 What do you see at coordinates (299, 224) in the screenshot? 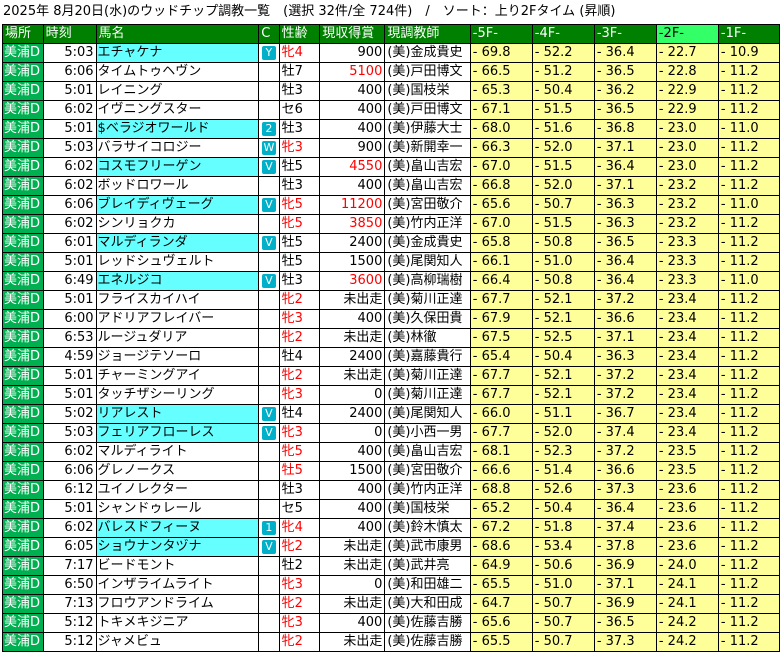
I see `cell-sexage: 牝5` at bounding box center [299, 224].